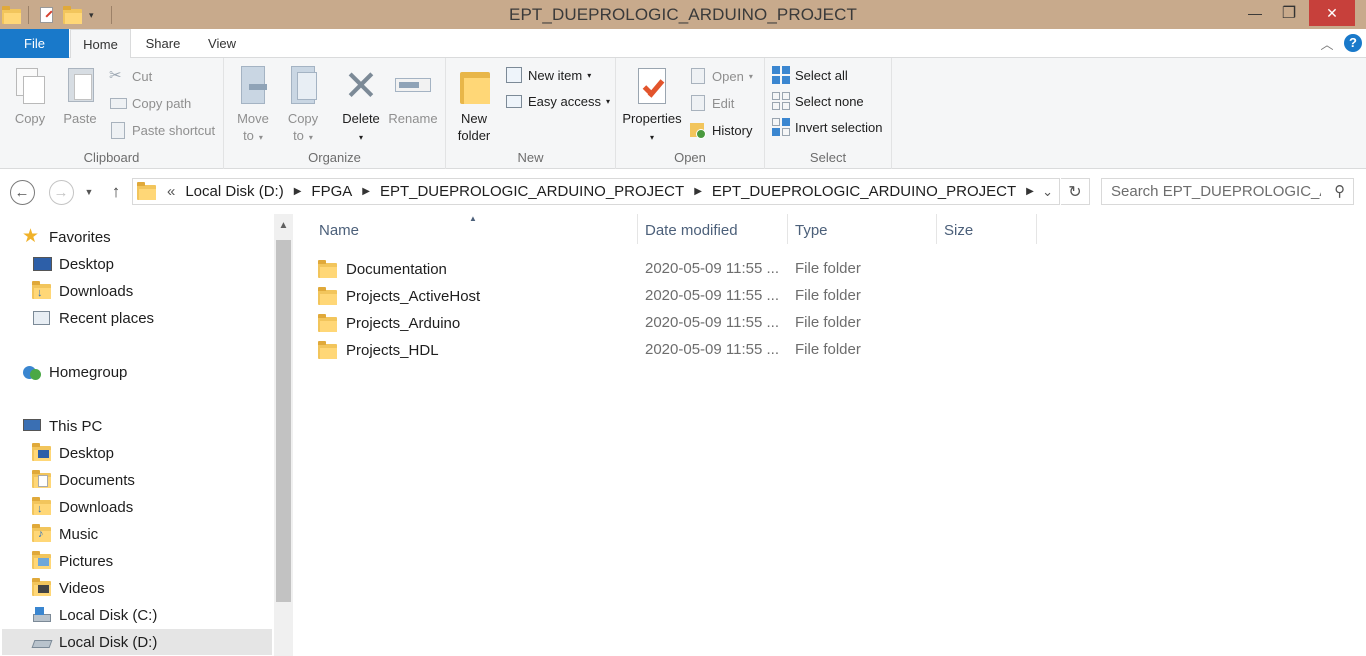 This screenshot has height=656, width=1366. What do you see at coordinates (80, 86) in the screenshot?
I see `paste-icon` at bounding box center [80, 86].